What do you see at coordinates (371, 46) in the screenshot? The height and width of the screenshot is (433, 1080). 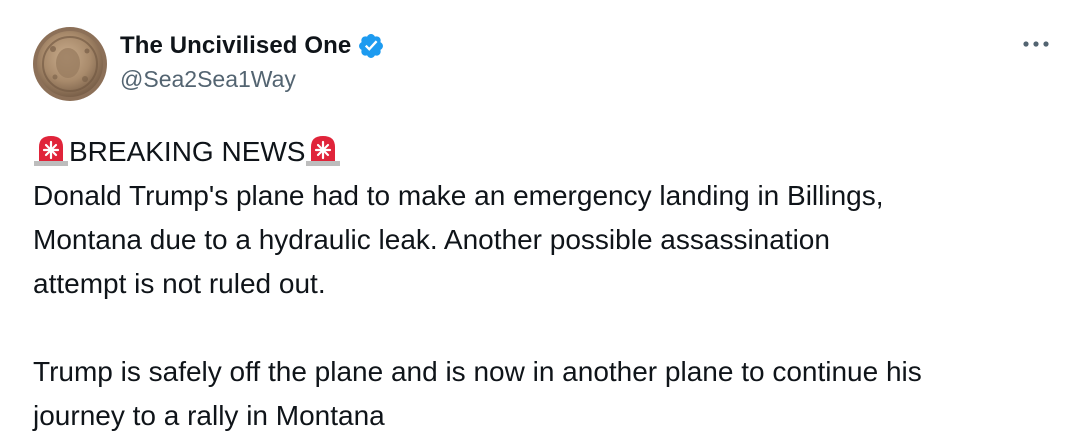 I see `verified-badge-icon` at bounding box center [371, 46].